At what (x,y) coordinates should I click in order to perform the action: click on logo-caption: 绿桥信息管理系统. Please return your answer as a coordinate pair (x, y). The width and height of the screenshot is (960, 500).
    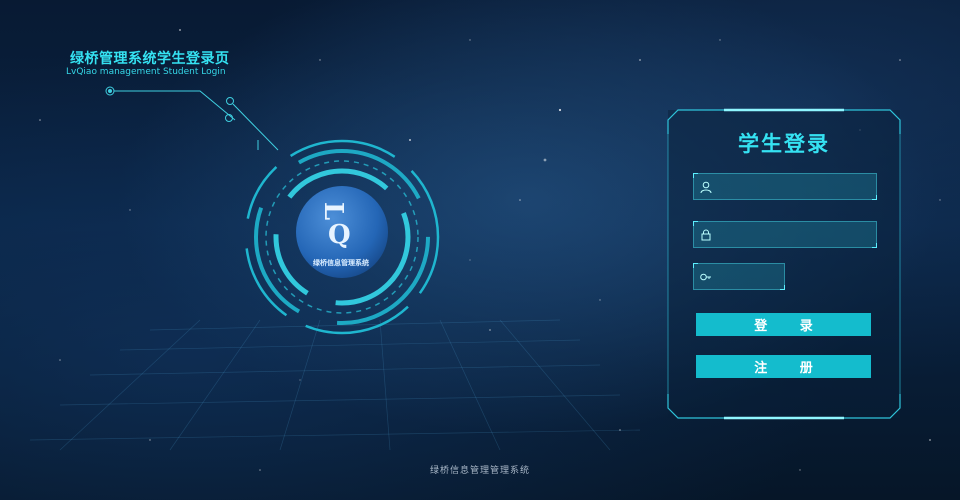
    Looking at the image, I should click on (341, 263).